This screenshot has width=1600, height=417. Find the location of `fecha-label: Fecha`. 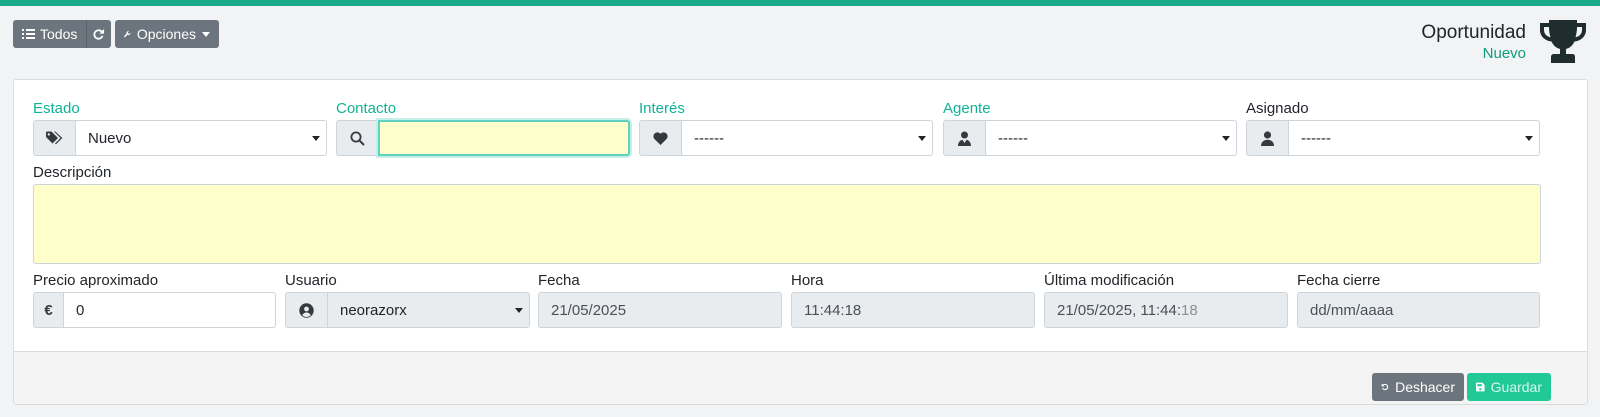

fecha-label: Fecha is located at coordinates (559, 280).